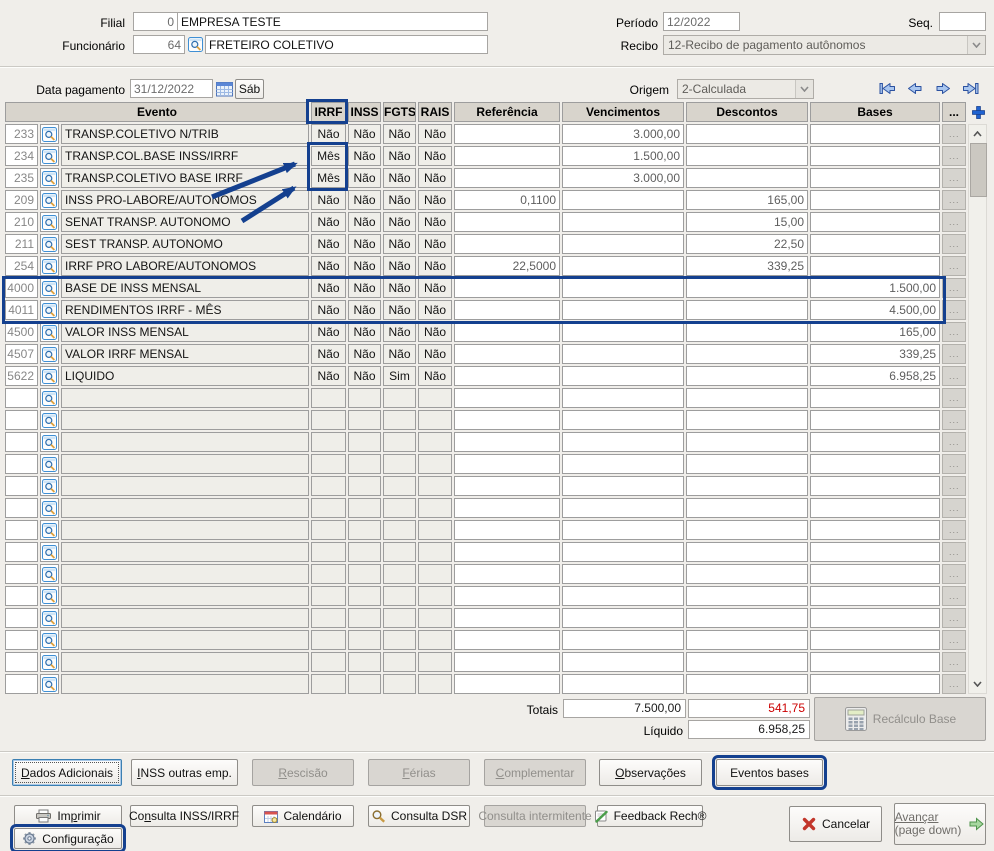 This screenshot has height=851, width=994. I want to click on consulta-inss-irrf-button: Consulta INSS/IRRF, so click(184, 816).